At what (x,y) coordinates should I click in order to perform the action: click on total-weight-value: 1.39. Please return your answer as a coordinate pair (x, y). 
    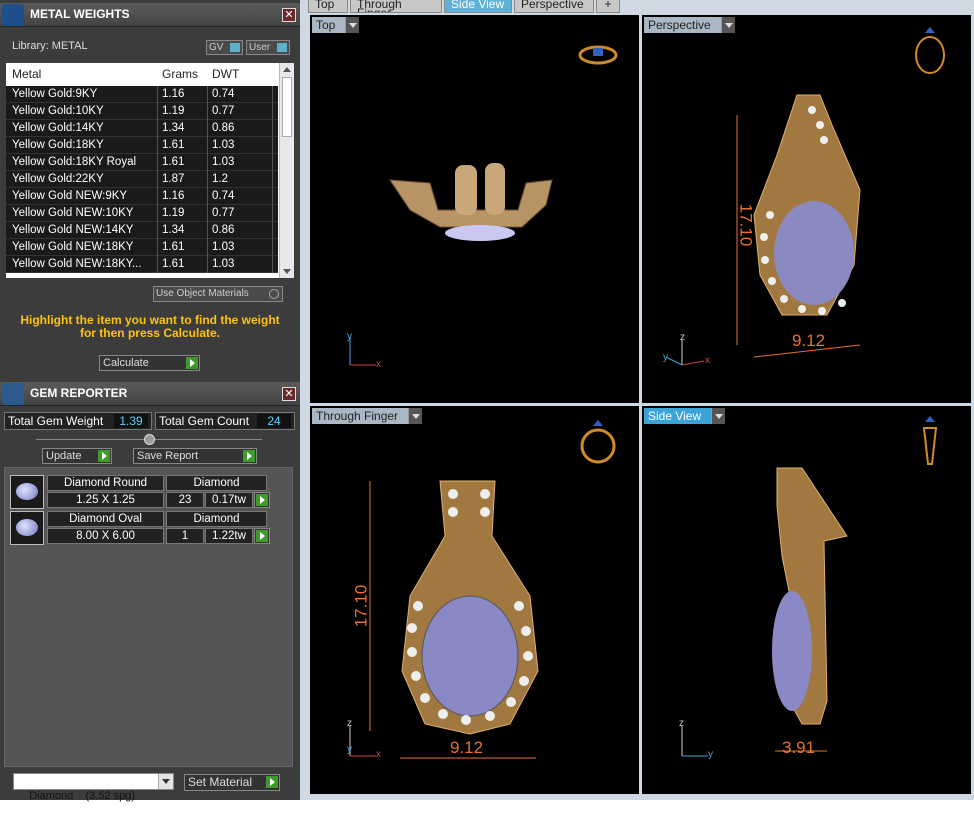
    Looking at the image, I should click on (131, 421).